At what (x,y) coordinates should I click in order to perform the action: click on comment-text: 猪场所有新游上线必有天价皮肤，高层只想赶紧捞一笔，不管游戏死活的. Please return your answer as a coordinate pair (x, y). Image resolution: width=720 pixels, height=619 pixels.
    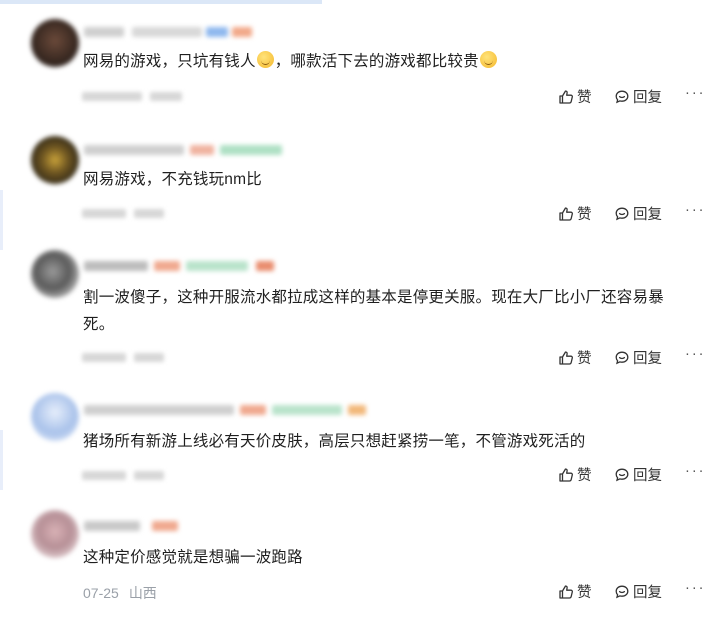
    Looking at the image, I should click on (334, 441).